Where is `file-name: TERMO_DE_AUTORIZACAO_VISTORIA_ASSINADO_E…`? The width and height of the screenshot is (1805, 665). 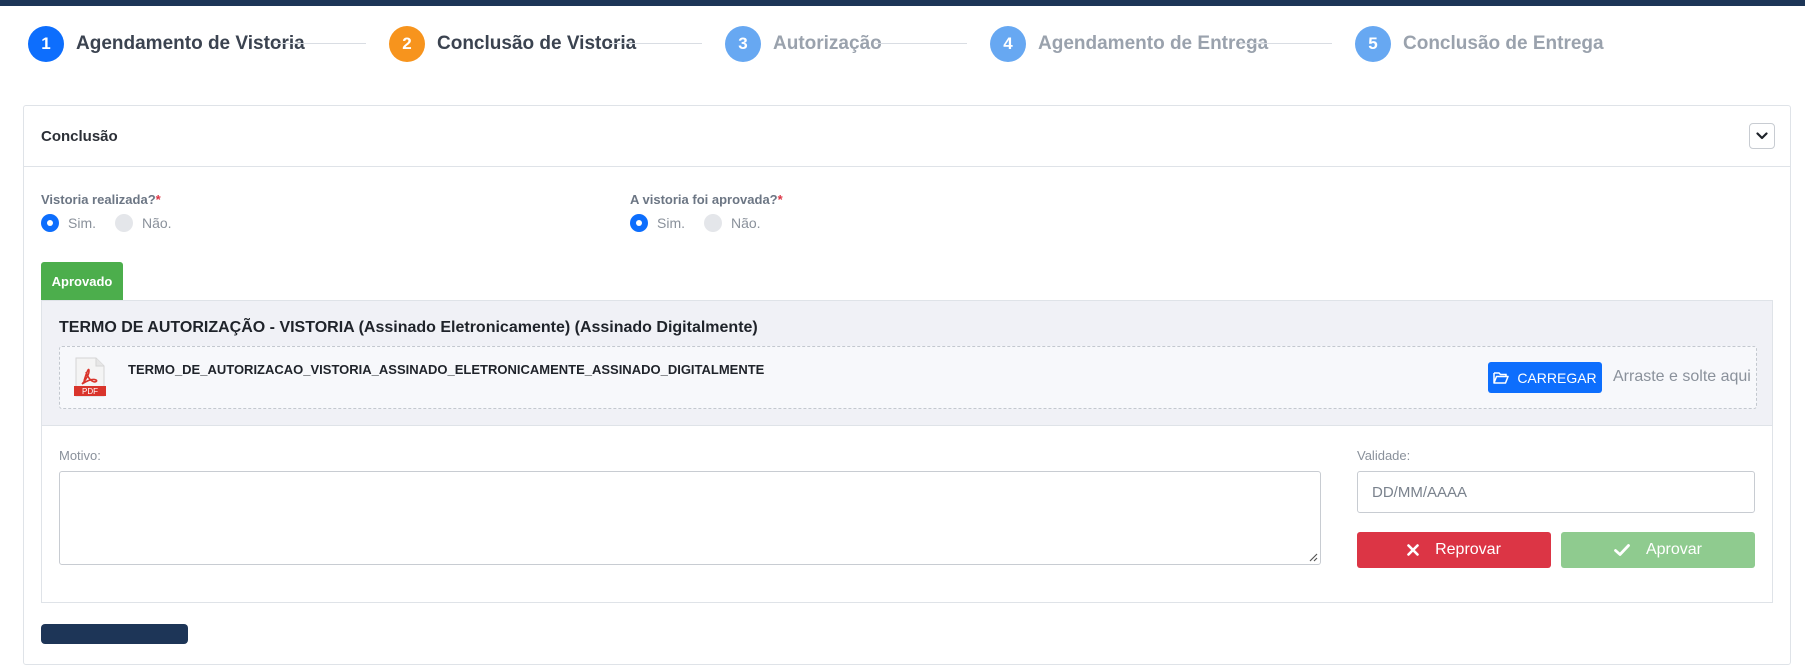
file-name: TERMO_DE_AUTORIZACAO_VISTORIA_ASSINADO_E… is located at coordinates (446, 369).